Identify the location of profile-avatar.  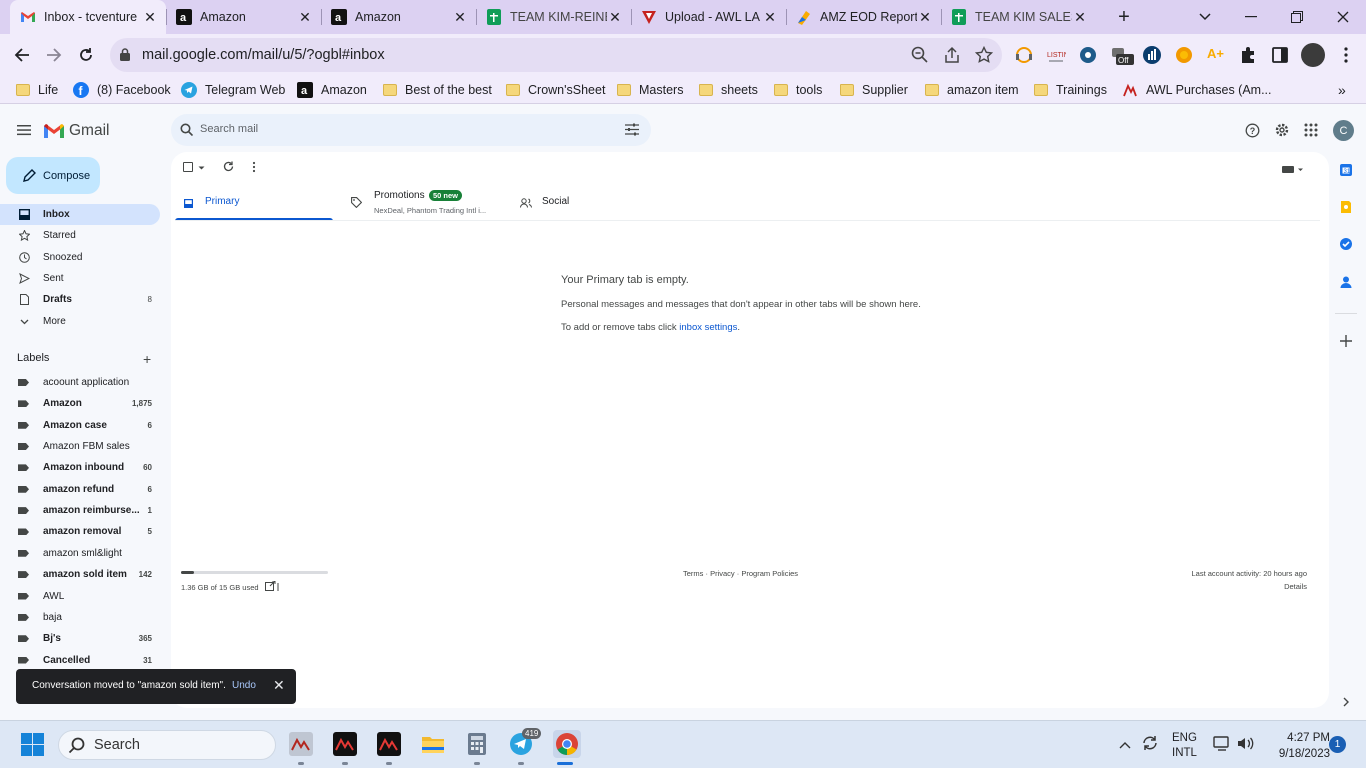
(1313, 55).